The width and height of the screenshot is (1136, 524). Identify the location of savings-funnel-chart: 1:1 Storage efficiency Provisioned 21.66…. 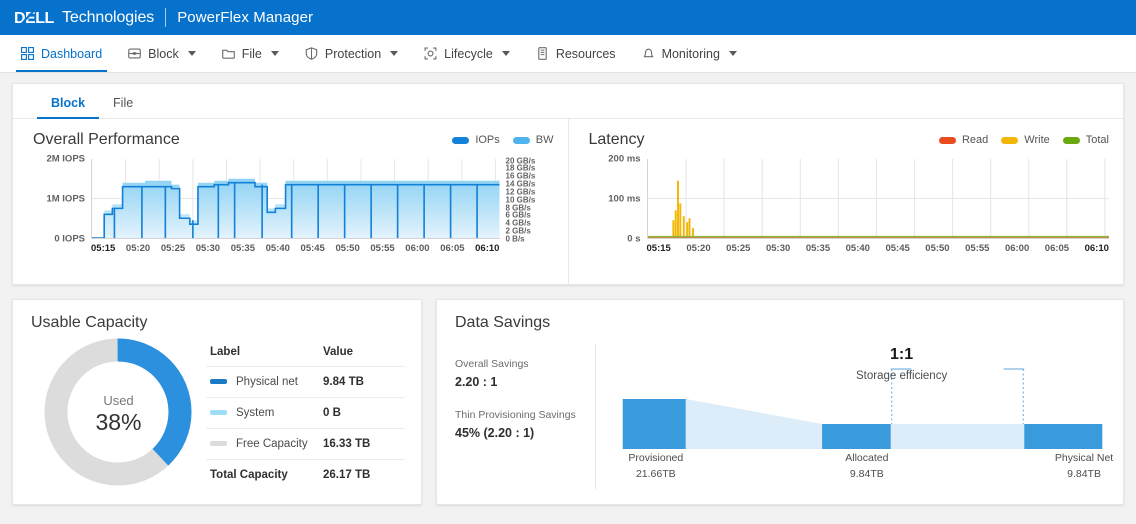
(854, 416).